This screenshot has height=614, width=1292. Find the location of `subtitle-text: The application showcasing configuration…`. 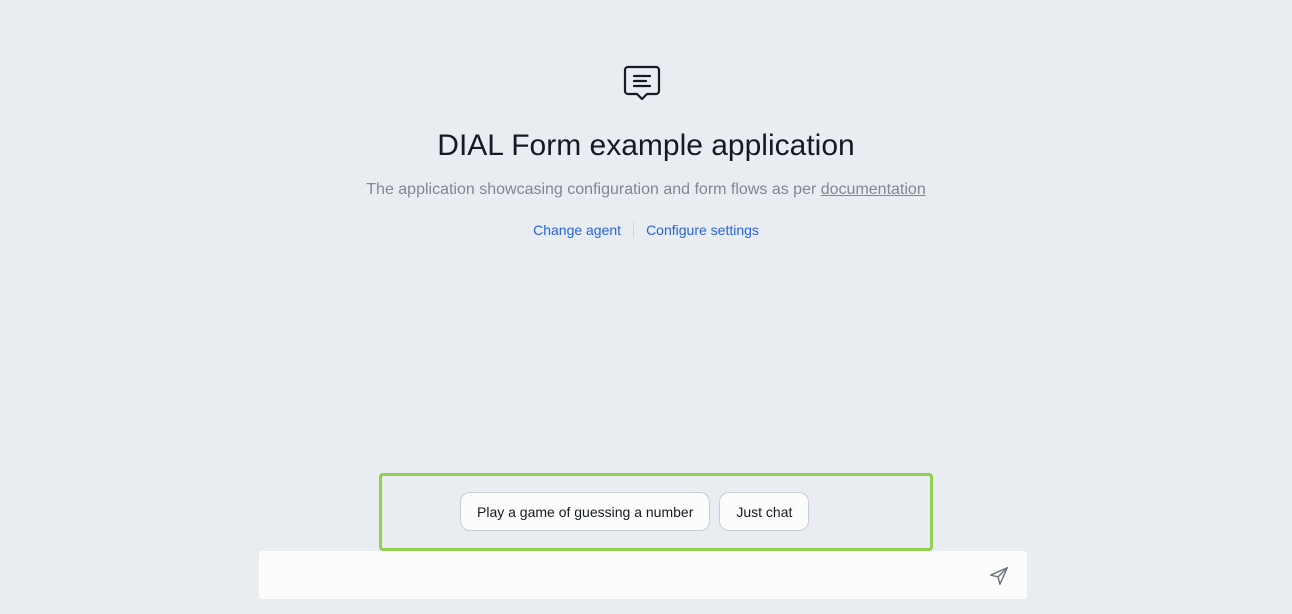

subtitle-text: The application showcasing configuration… is located at coordinates (591, 189).